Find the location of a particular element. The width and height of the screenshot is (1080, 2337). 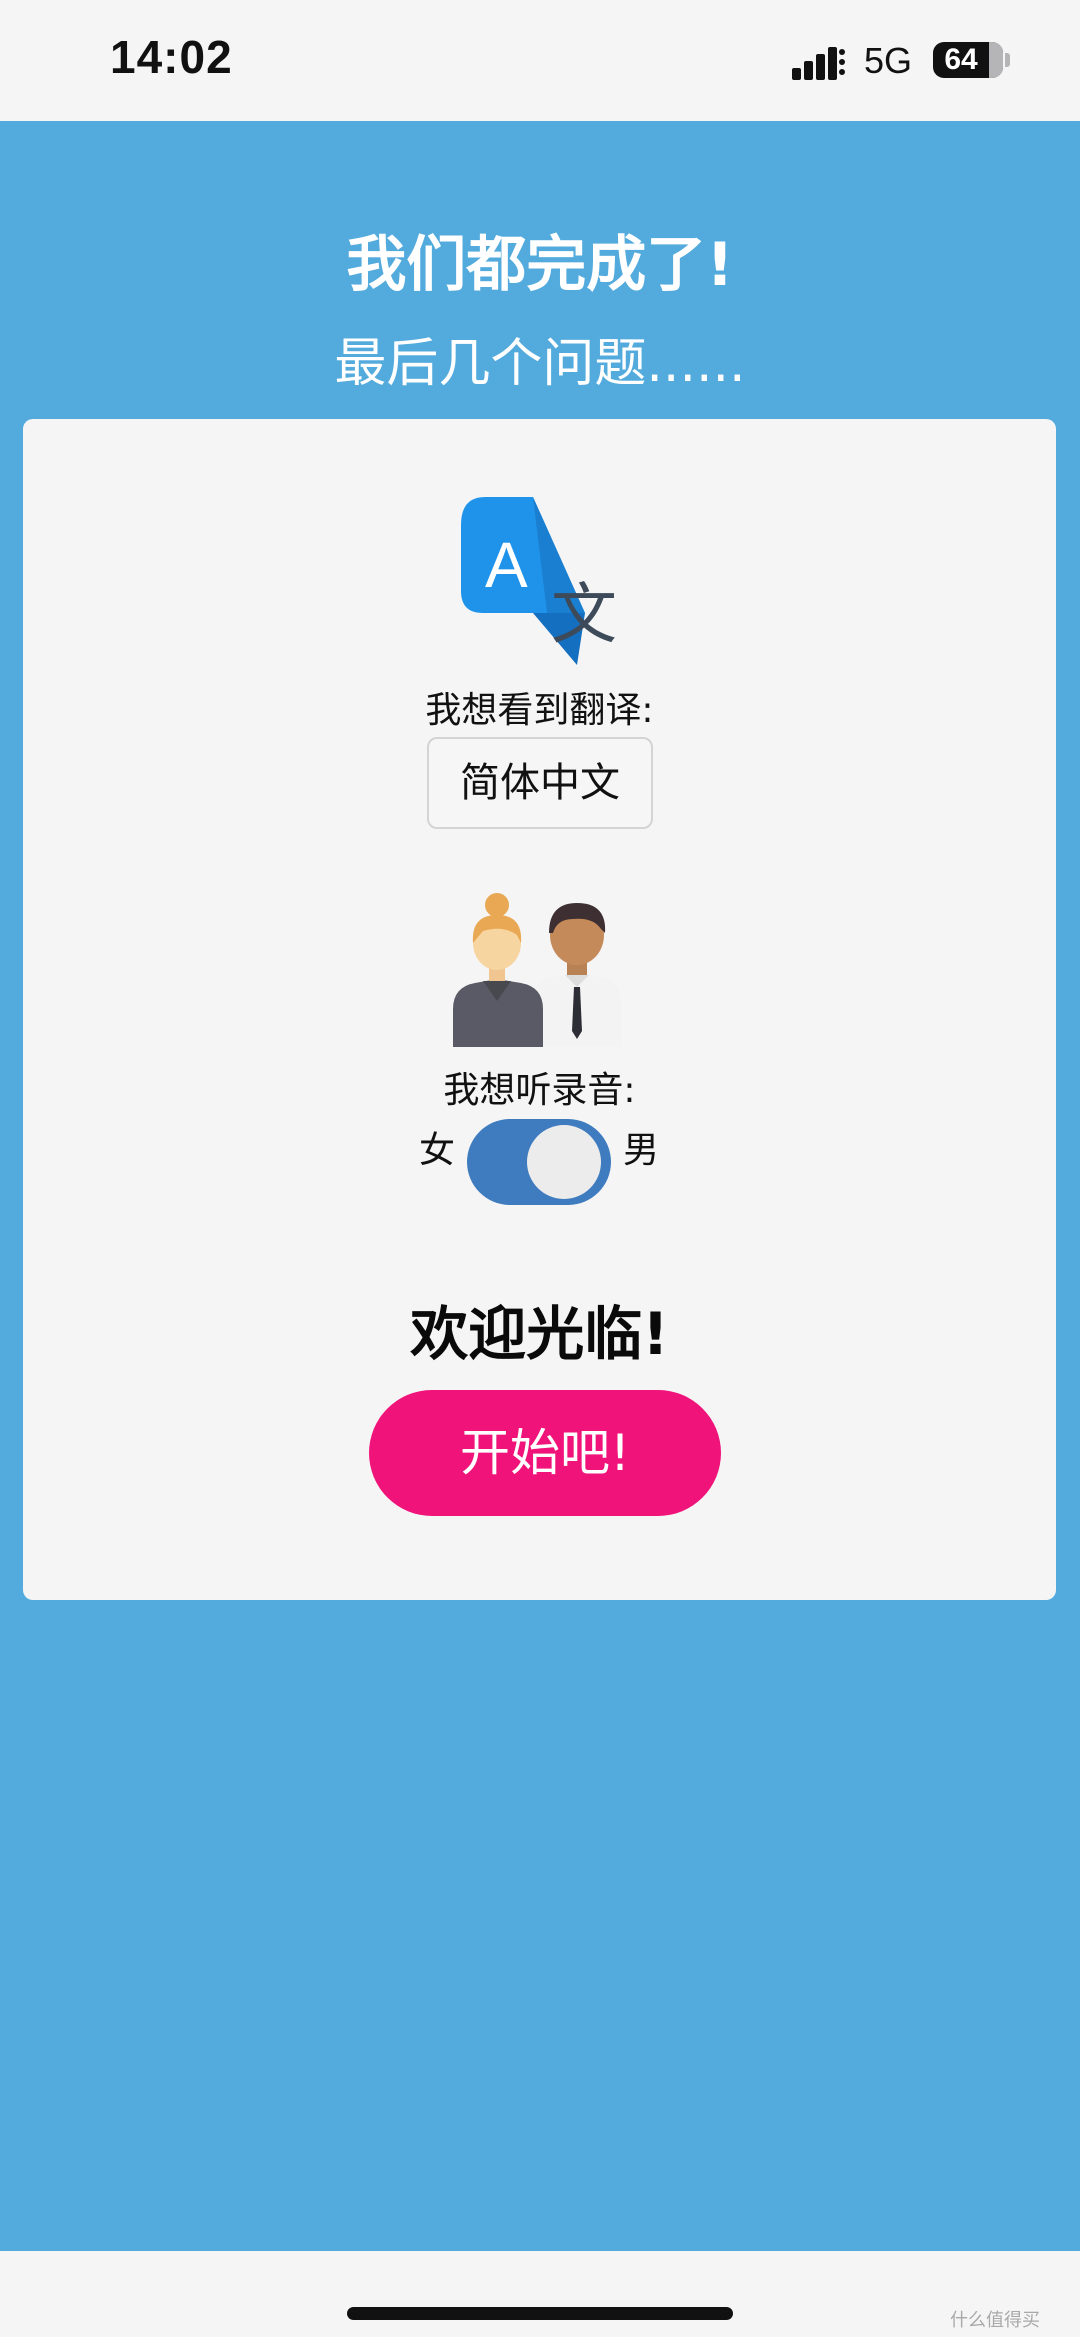

page-title: 我们都完成了! is located at coordinates (540, 265).